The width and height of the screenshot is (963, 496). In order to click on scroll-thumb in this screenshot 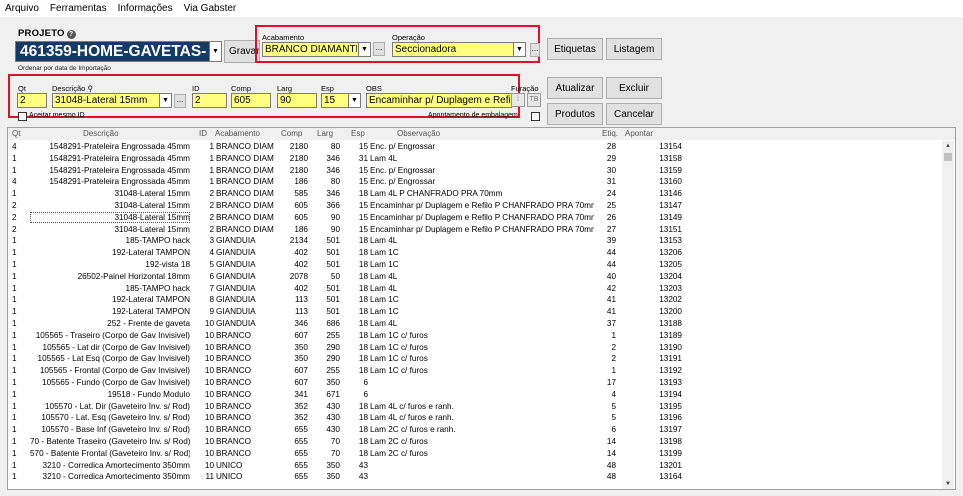, I will do `click(948, 157)`.